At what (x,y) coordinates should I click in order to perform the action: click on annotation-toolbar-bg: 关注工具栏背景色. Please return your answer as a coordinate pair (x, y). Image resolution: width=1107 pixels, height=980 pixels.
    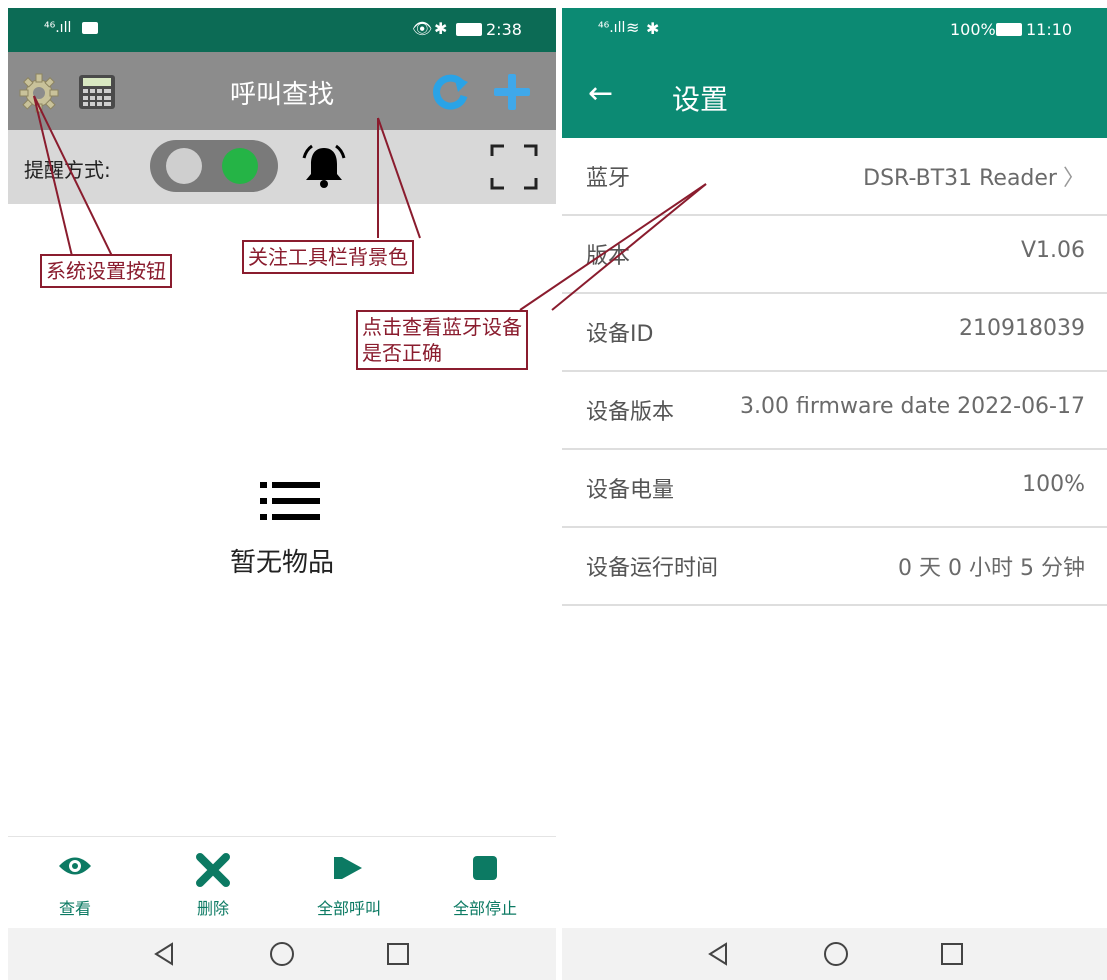
    Looking at the image, I should click on (328, 257).